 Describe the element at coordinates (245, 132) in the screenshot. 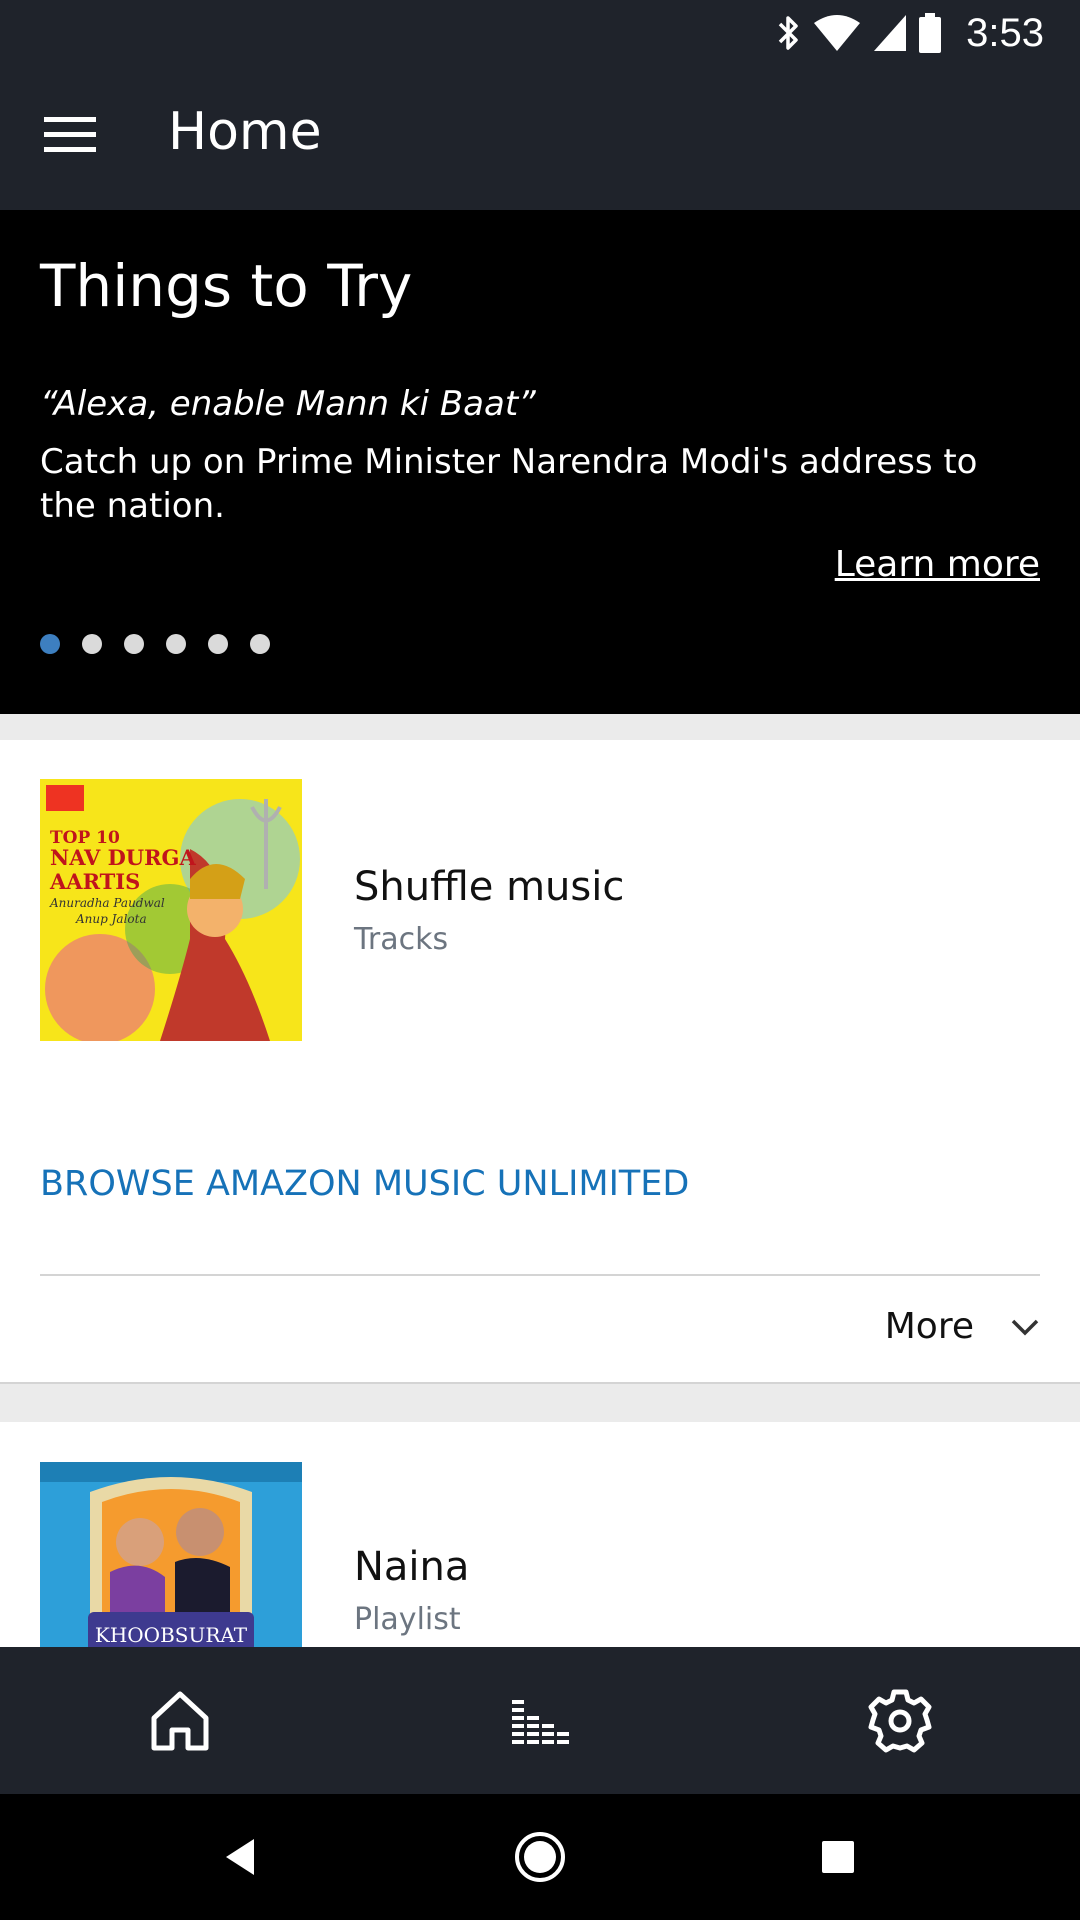

I see `page-title: Home` at that location.